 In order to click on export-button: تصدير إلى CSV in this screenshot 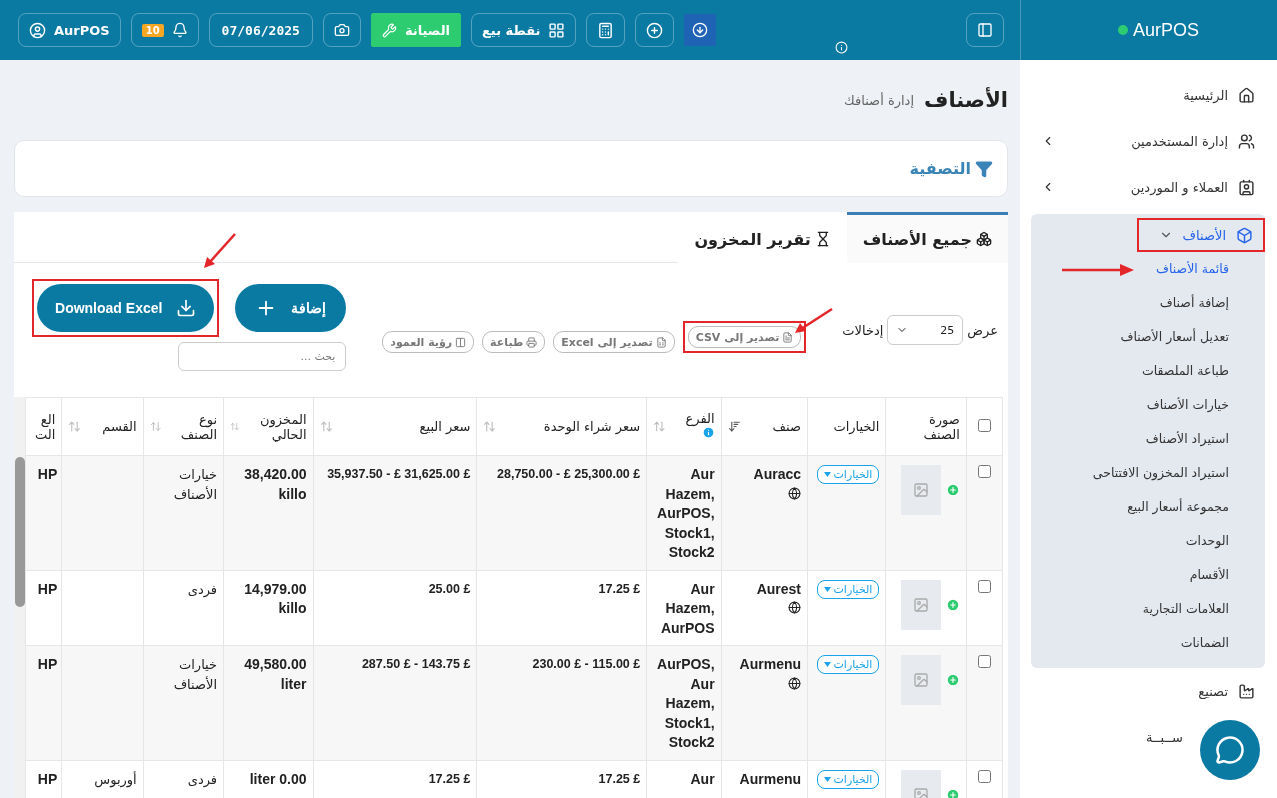, I will do `click(744, 337)`.